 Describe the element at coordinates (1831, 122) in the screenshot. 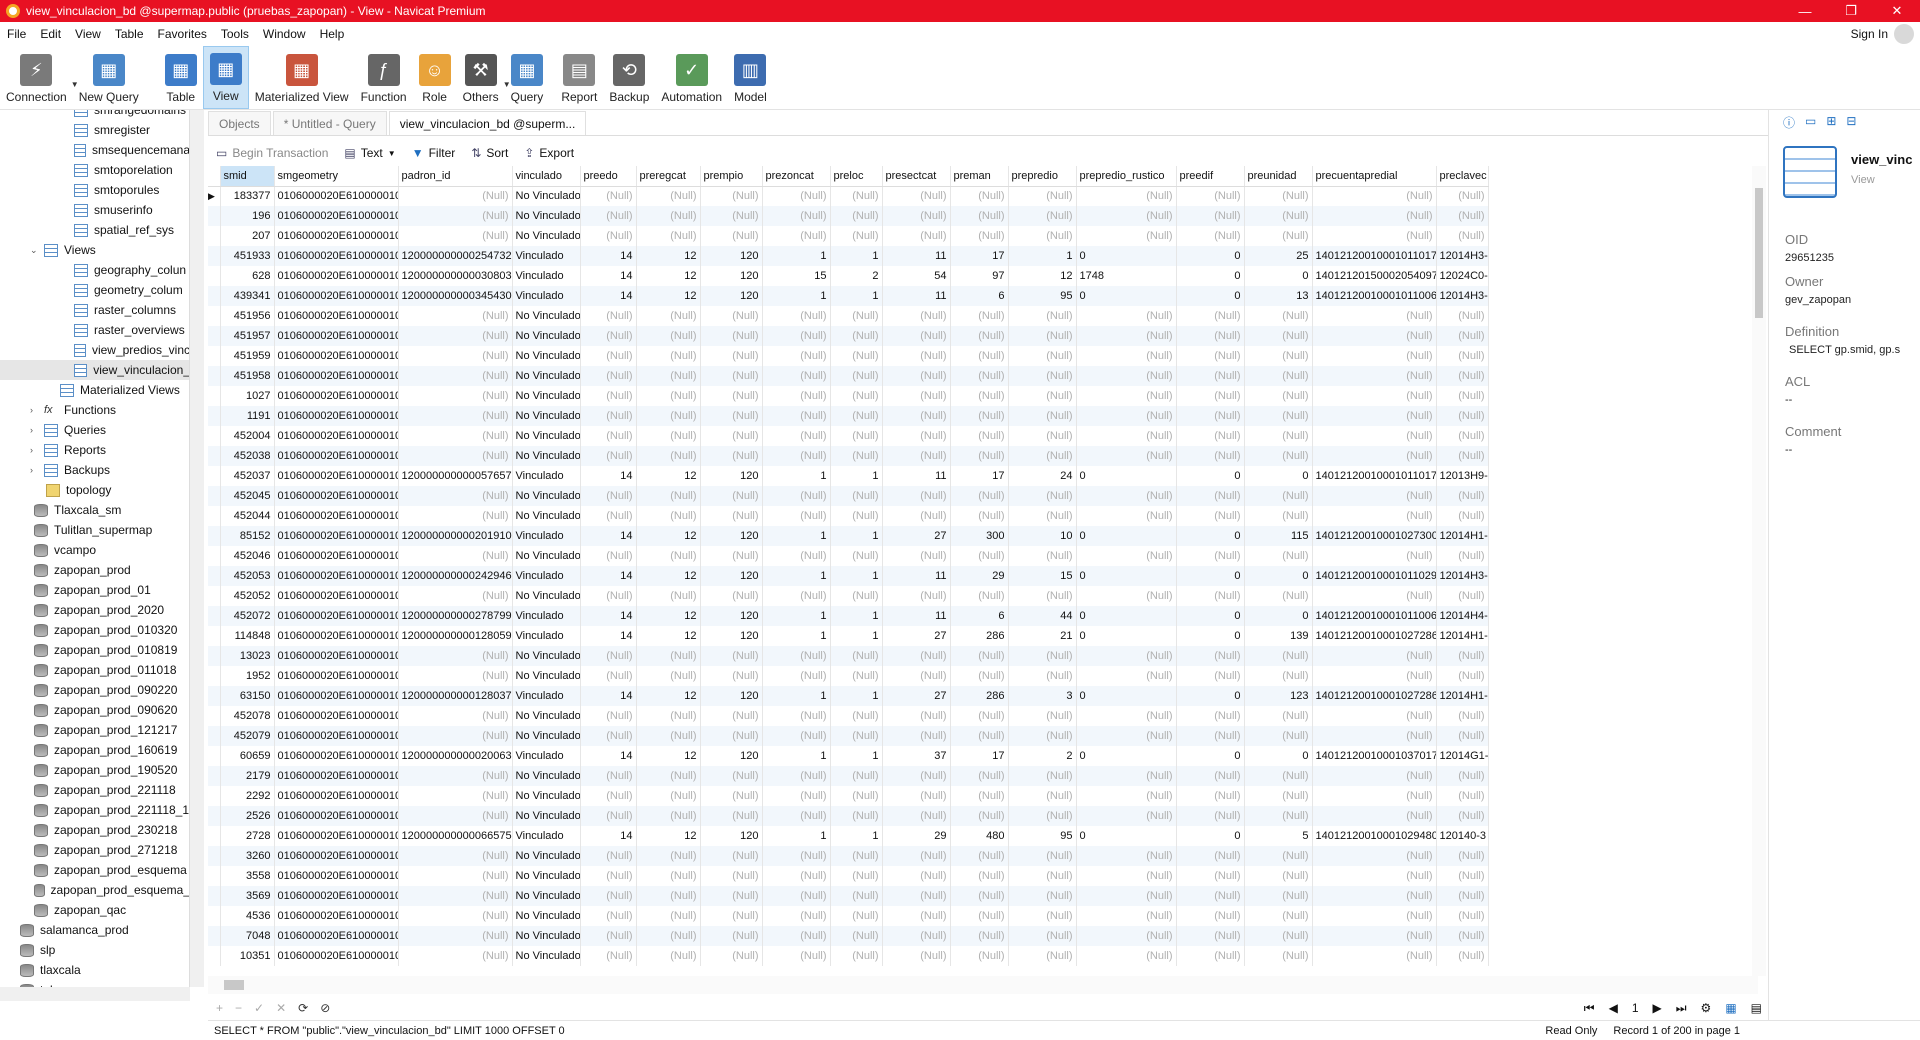

I see `dependency-icon: ⊞` at that location.